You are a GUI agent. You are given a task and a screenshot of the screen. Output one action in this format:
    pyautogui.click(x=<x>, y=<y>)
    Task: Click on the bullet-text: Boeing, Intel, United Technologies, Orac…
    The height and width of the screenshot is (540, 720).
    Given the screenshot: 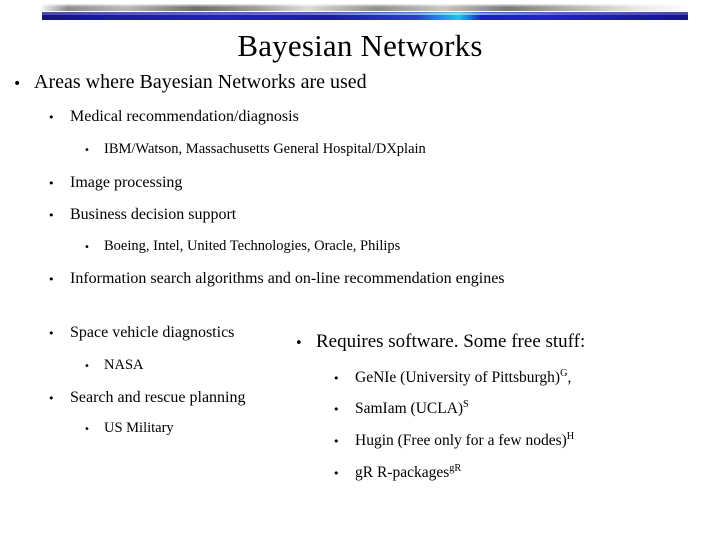 What is the action you would take?
    pyautogui.click(x=252, y=246)
    